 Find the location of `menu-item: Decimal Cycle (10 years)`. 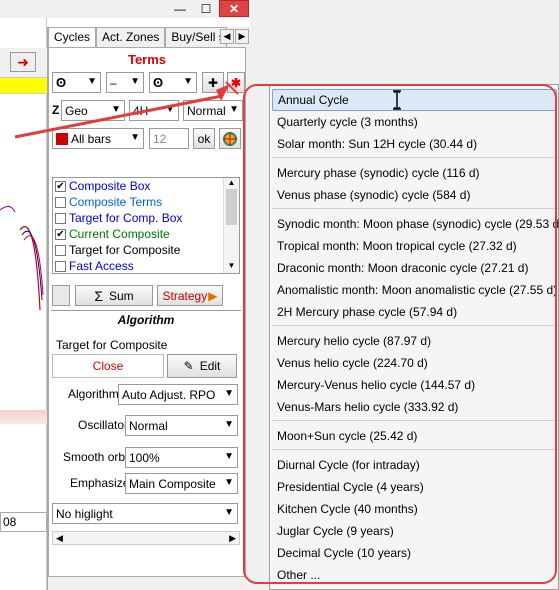

menu-item: Decimal Cycle (10 years) is located at coordinates (414, 553).